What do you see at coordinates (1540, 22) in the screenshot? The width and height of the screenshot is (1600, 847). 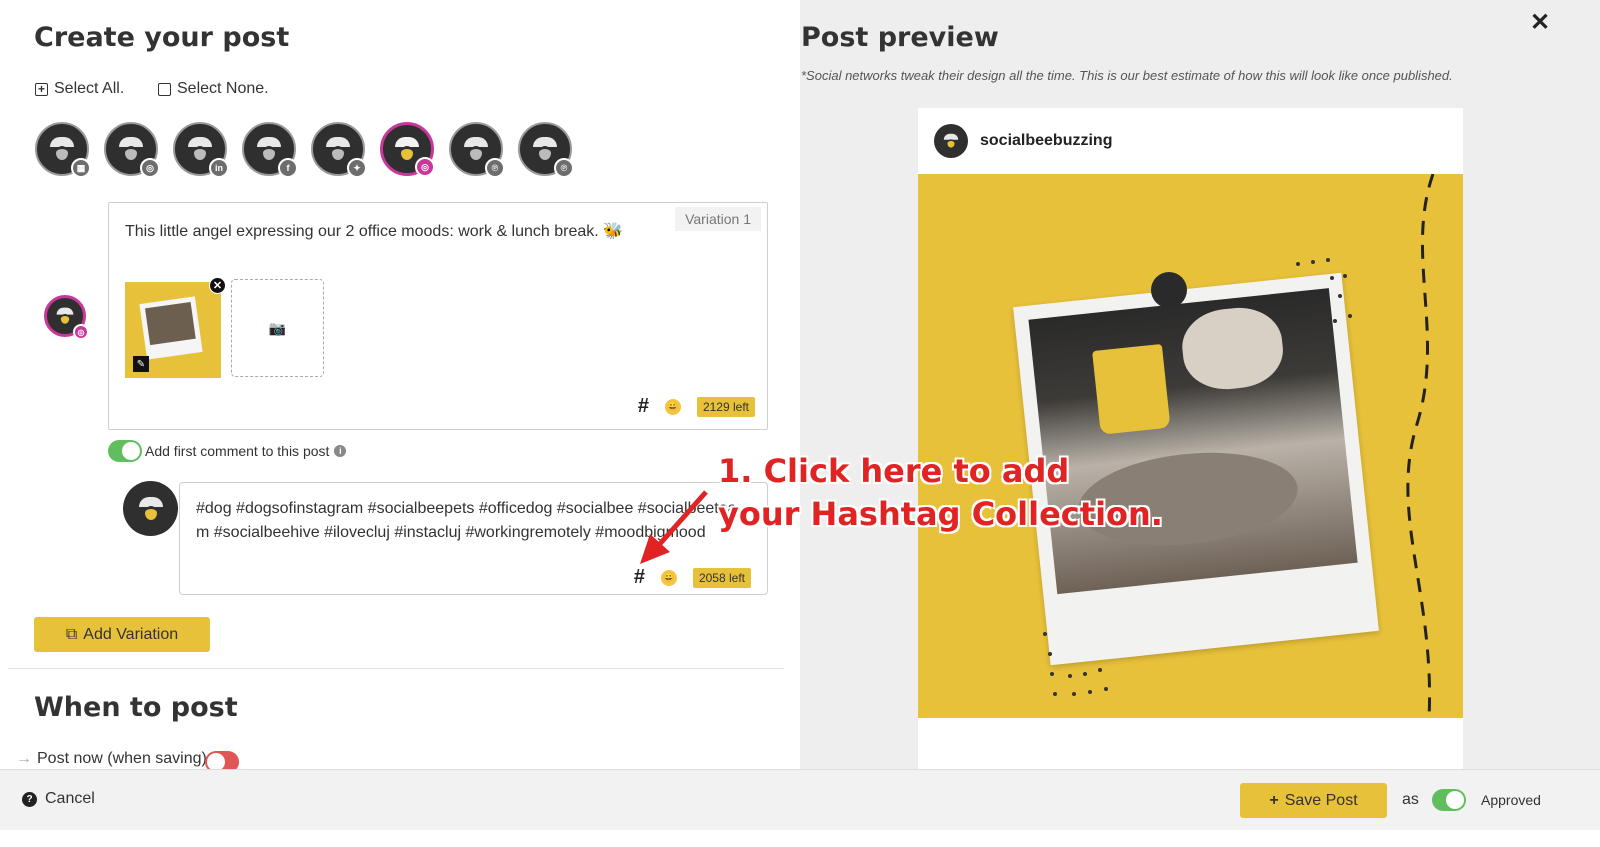 I see `close-icon: ✕` at bounding box center [1540, 22].